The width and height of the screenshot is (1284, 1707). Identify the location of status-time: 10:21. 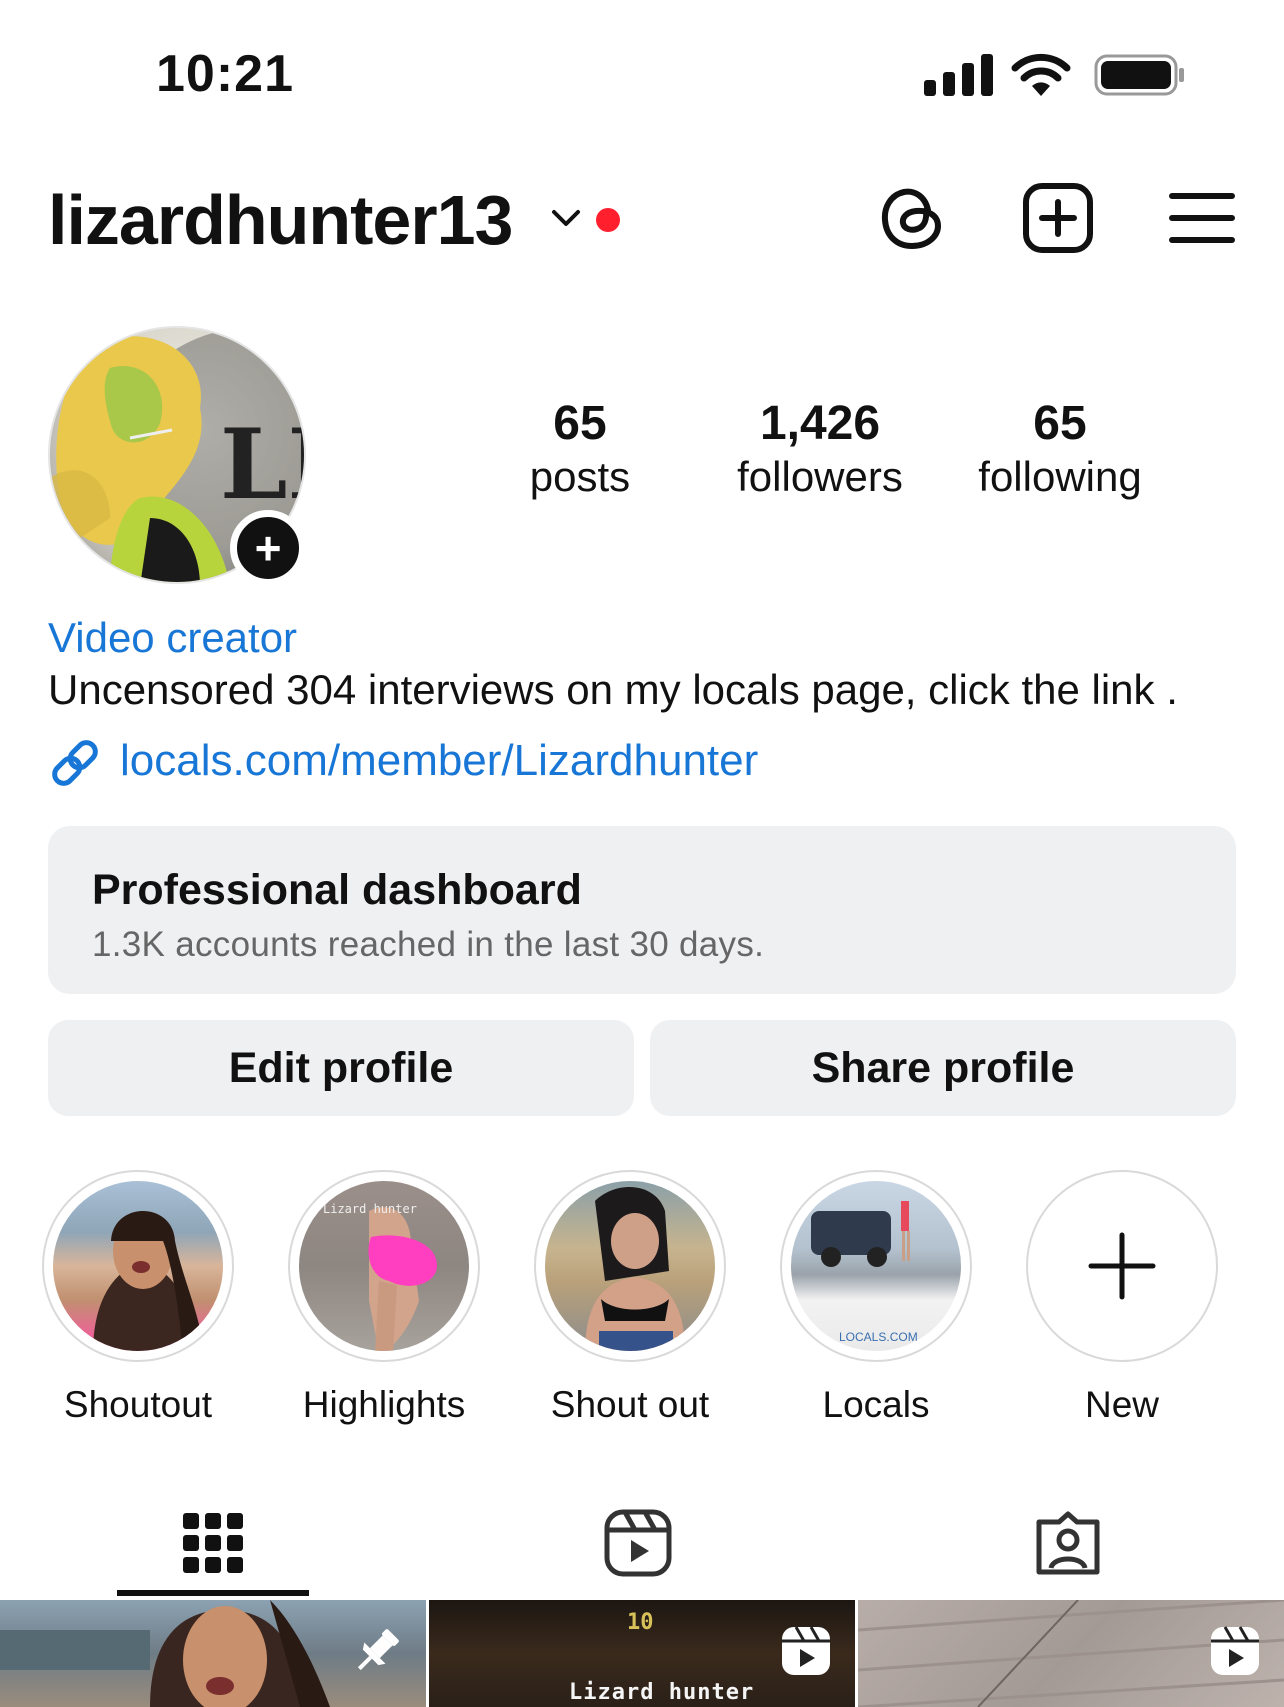
(225, 74).